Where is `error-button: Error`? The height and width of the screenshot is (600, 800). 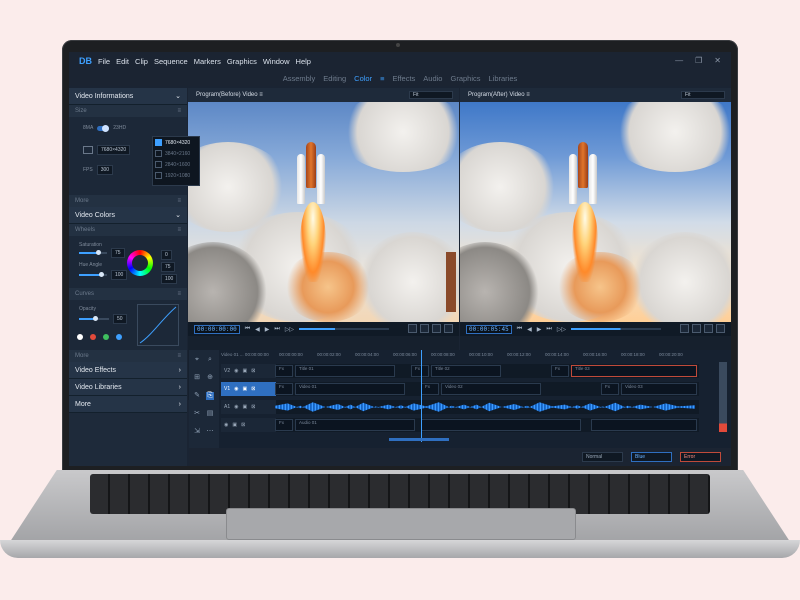
error-button: Error is located at coordinates (700, 457).